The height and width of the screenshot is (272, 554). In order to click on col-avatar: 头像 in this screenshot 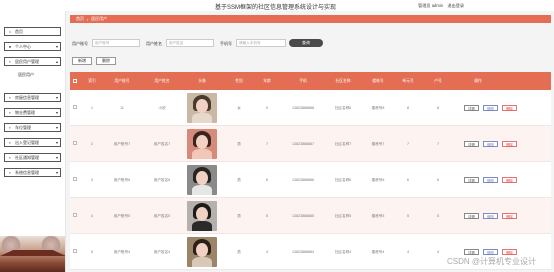, I will do `click(202, 80)`.